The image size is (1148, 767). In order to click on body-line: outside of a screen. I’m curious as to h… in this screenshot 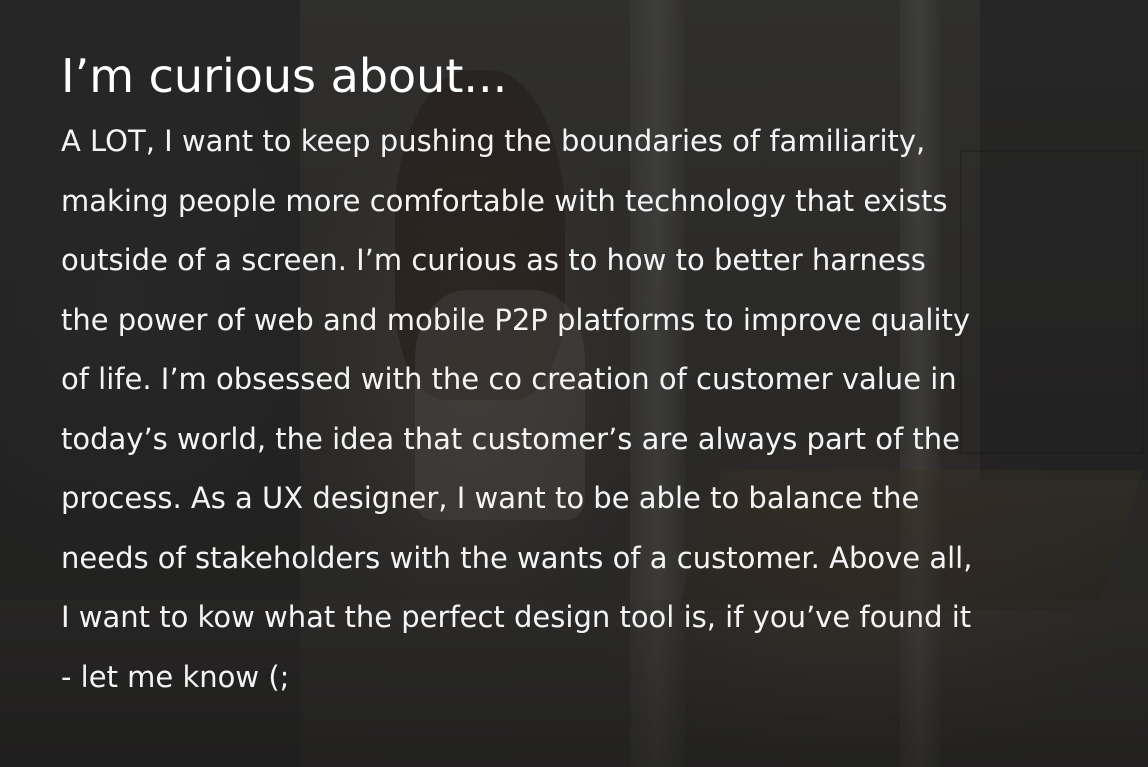, I will do `click(493, 260)`.